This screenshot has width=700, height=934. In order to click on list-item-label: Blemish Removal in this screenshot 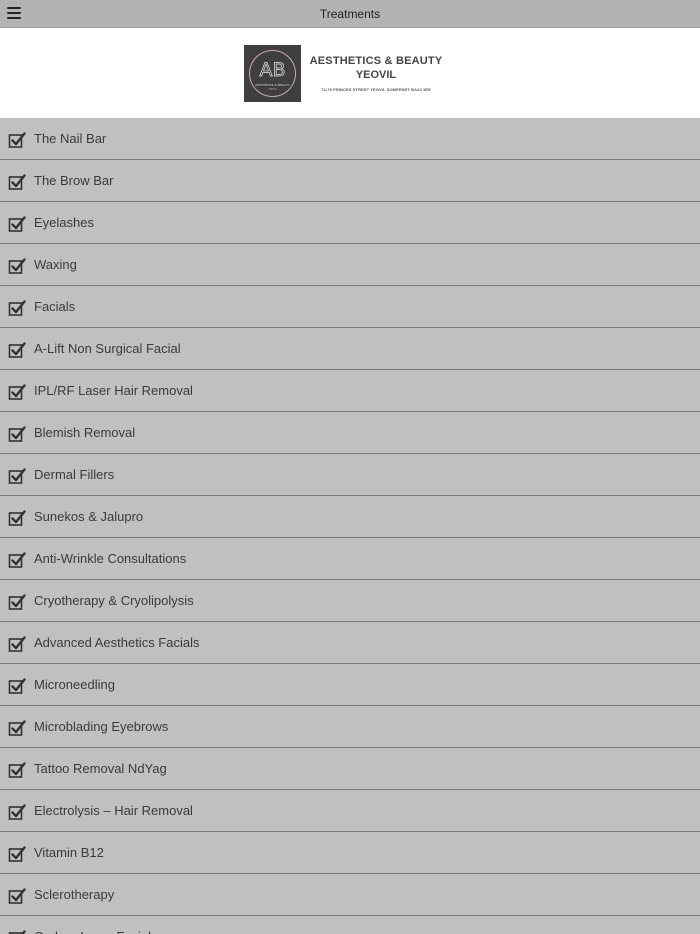, I will do `click(85, 432)`.